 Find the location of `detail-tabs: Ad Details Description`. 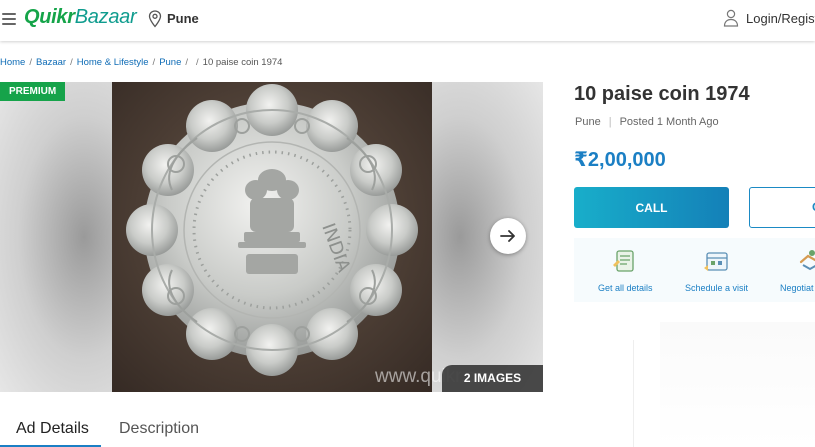

detail-tabs: Ad Details Description is located at coordinates (280, 428).